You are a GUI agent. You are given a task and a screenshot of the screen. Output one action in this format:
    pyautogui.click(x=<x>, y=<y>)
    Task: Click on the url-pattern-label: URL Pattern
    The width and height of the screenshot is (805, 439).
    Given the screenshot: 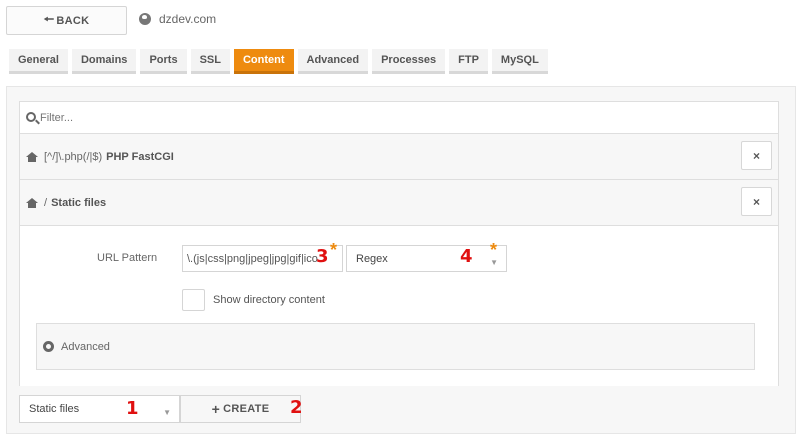 What is the action you would take?
    pyautogui.click(x=127, y=258)
    